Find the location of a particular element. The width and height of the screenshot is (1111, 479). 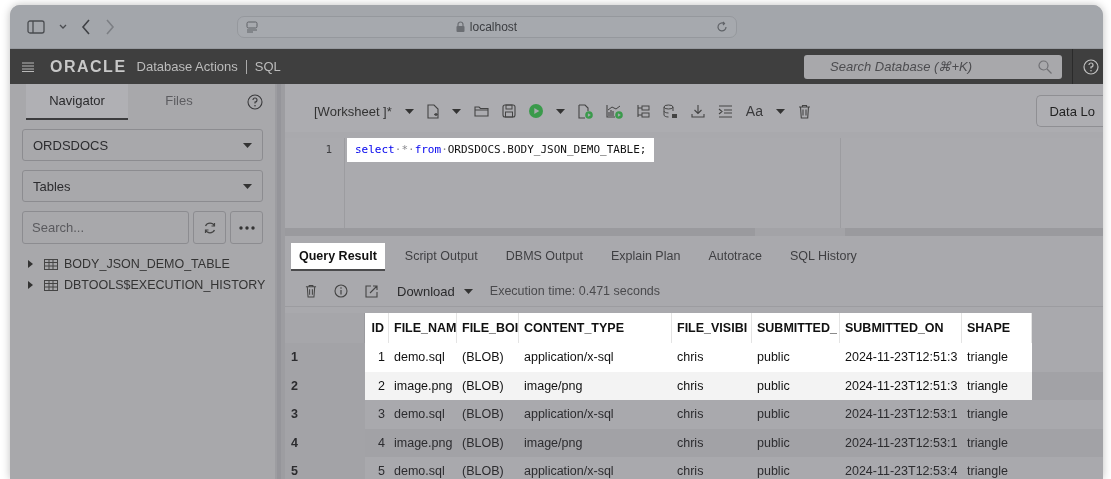

indent-icon is located at coordinates (725, 111).